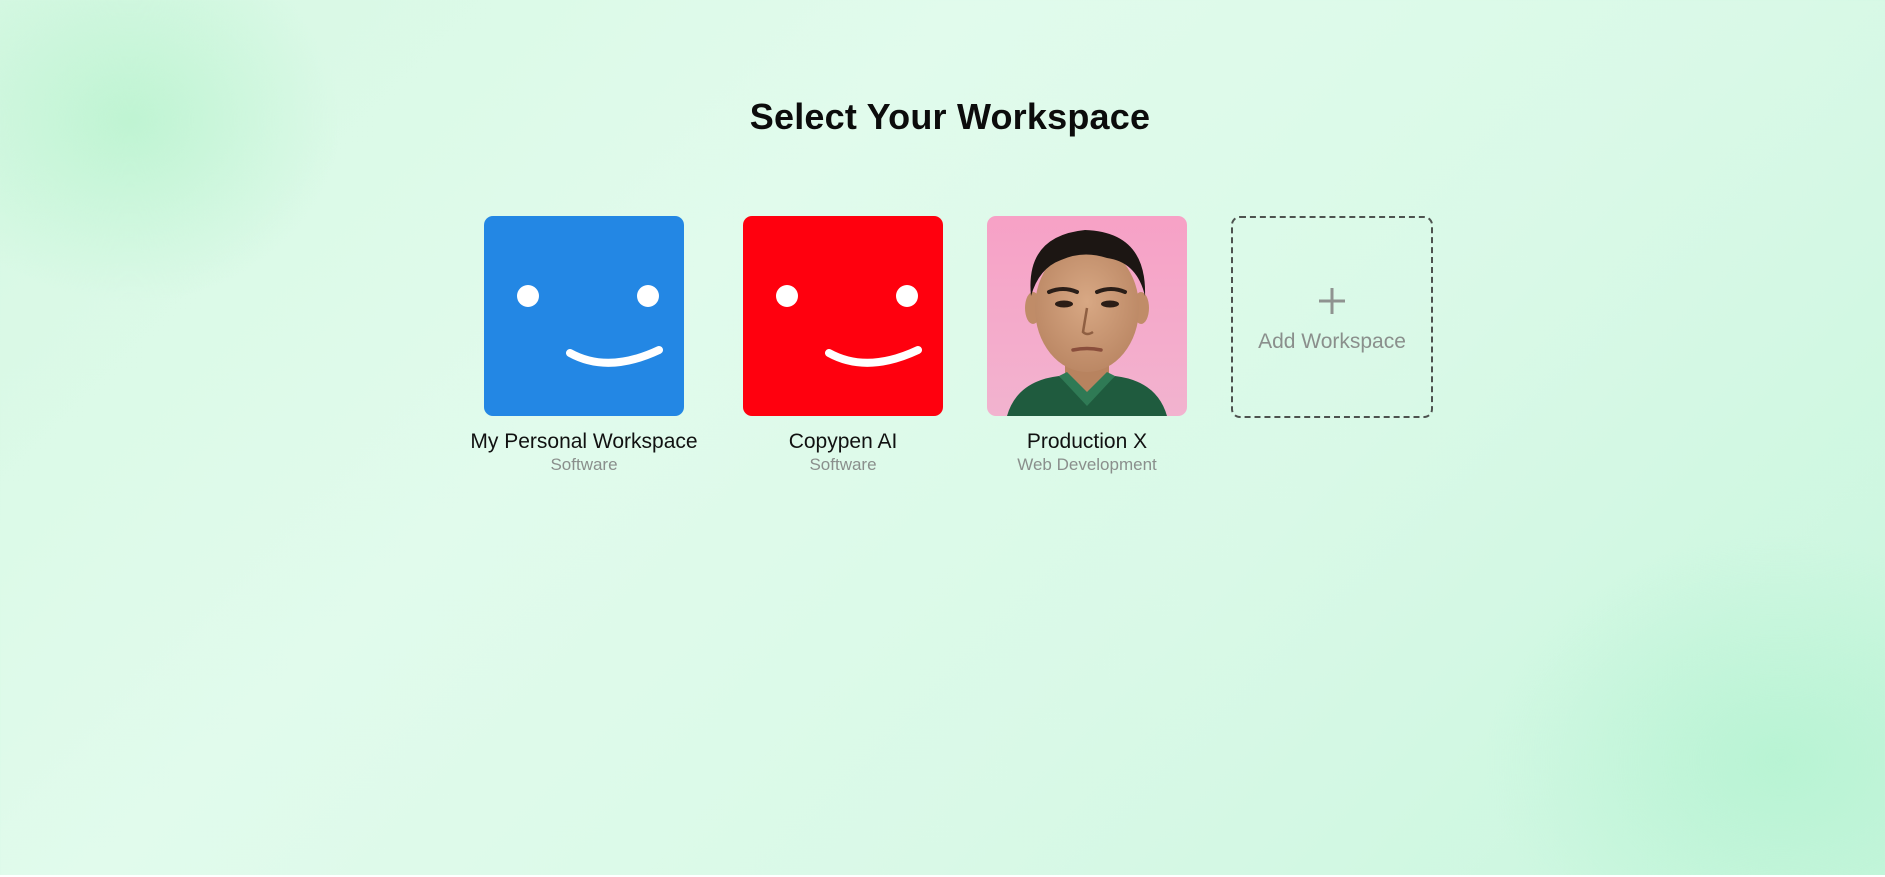 Image resolution: width=1885 pixels, height=877 pixels. I want to click on workspace-name: Production X, so click(1087, 442).